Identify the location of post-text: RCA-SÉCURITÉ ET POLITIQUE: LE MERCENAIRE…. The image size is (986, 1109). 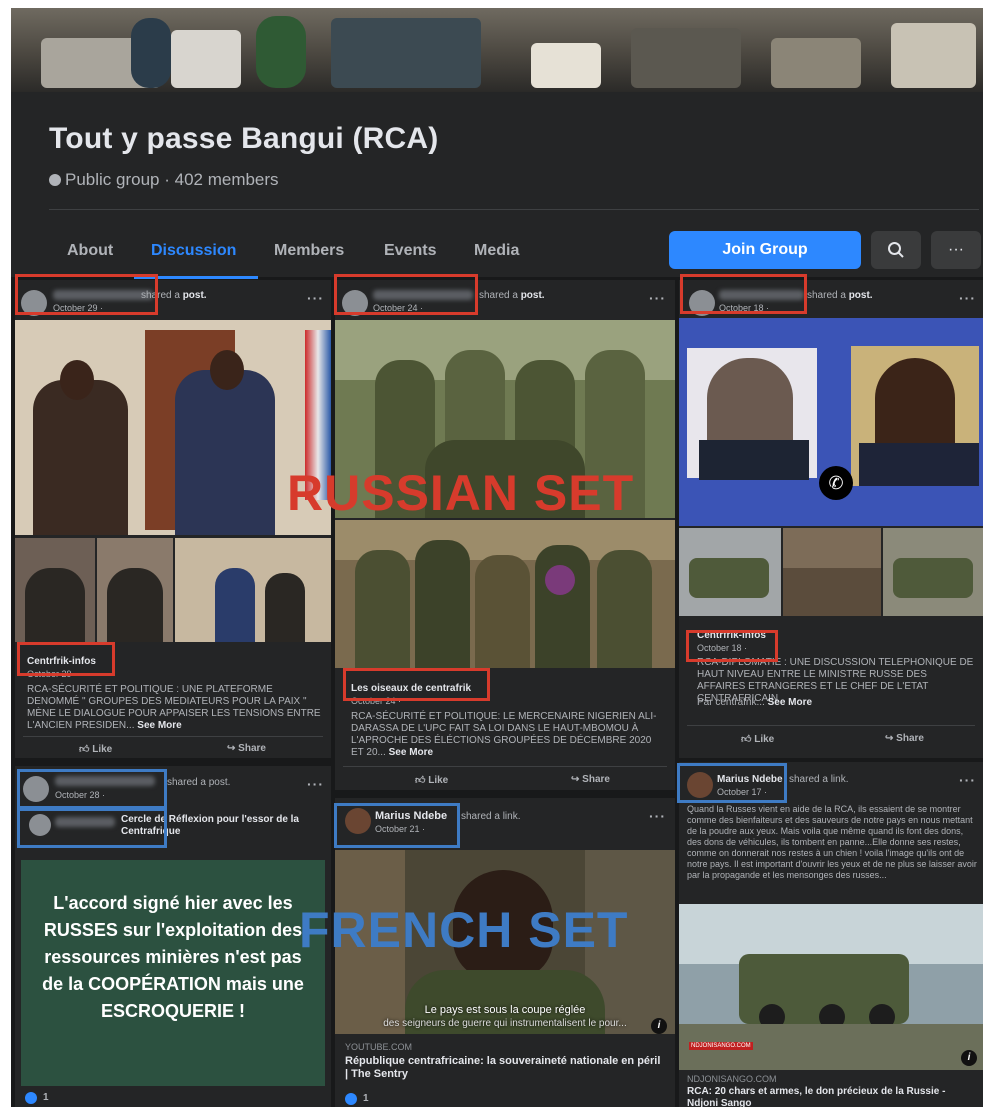
(504, 734).